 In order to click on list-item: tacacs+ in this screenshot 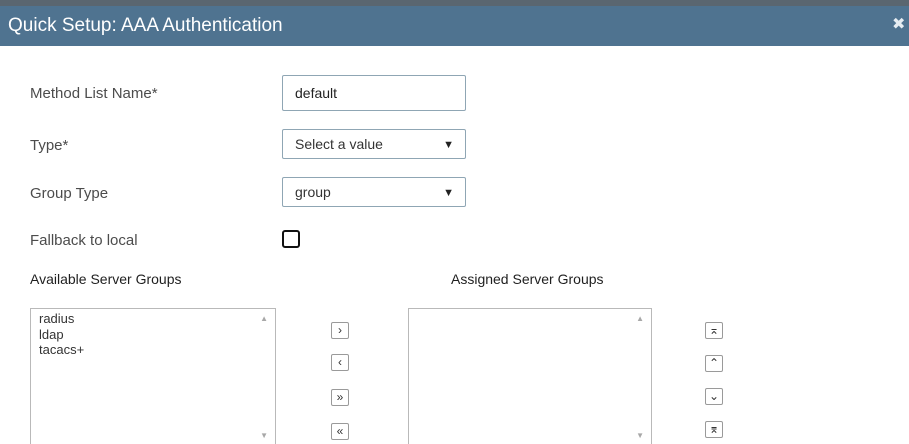, I will do `click(153, 350)`.